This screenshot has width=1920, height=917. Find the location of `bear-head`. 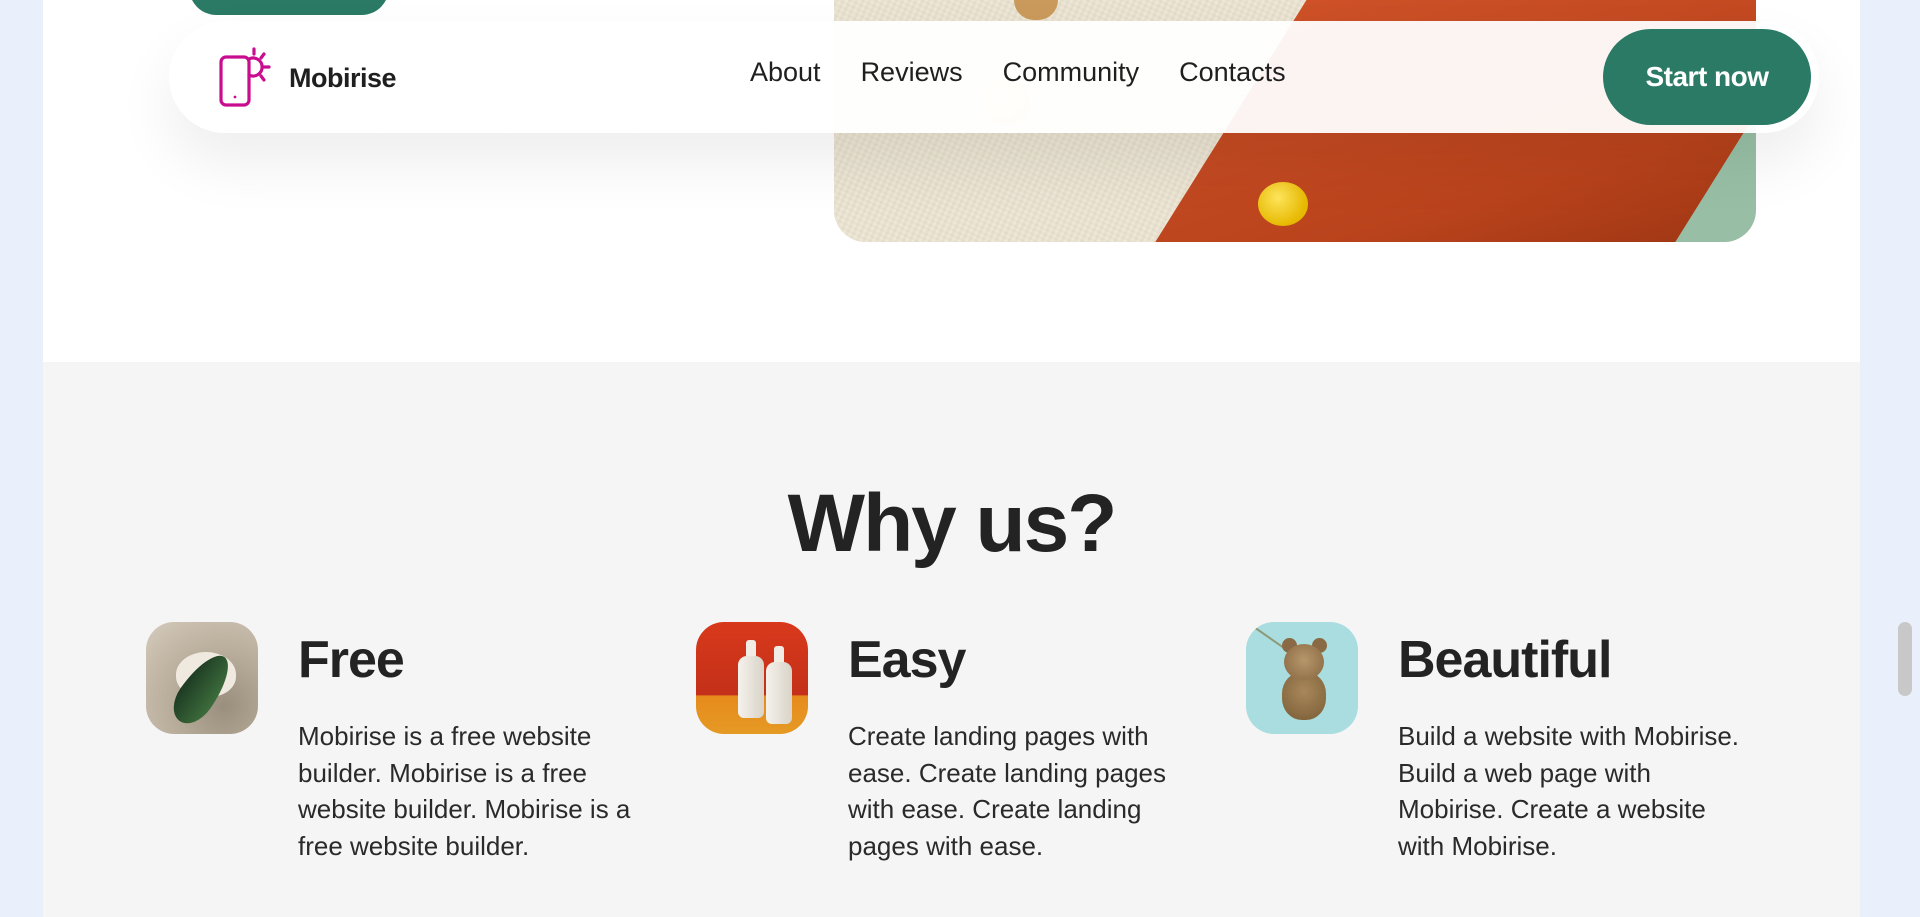

bear-head is located at coordinates (1304, 662).